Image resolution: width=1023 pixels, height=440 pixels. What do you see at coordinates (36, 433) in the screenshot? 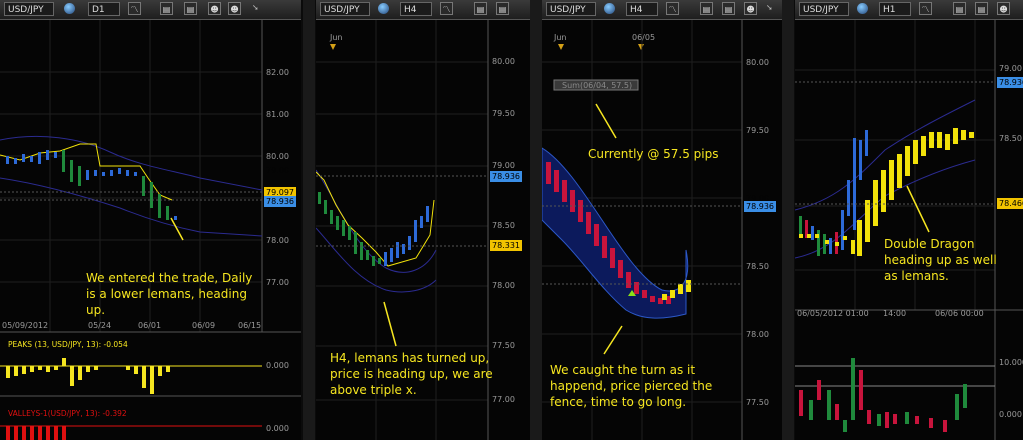
I see `valleys-bars` at bounding box center [36, 433].